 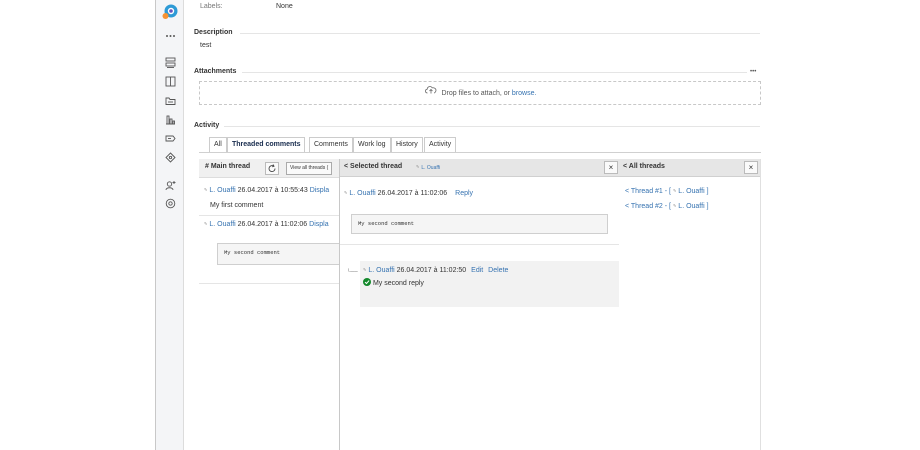 What do you see at coordinates (215, 71) in the screenshot?
I see `attachments-title: Attachments` at bounding box center [215, 71].